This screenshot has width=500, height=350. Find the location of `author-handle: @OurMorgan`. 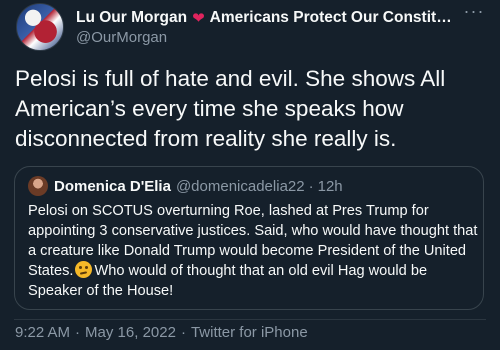

author-handle: @OurMorgan is located at coordinates (121, 37).